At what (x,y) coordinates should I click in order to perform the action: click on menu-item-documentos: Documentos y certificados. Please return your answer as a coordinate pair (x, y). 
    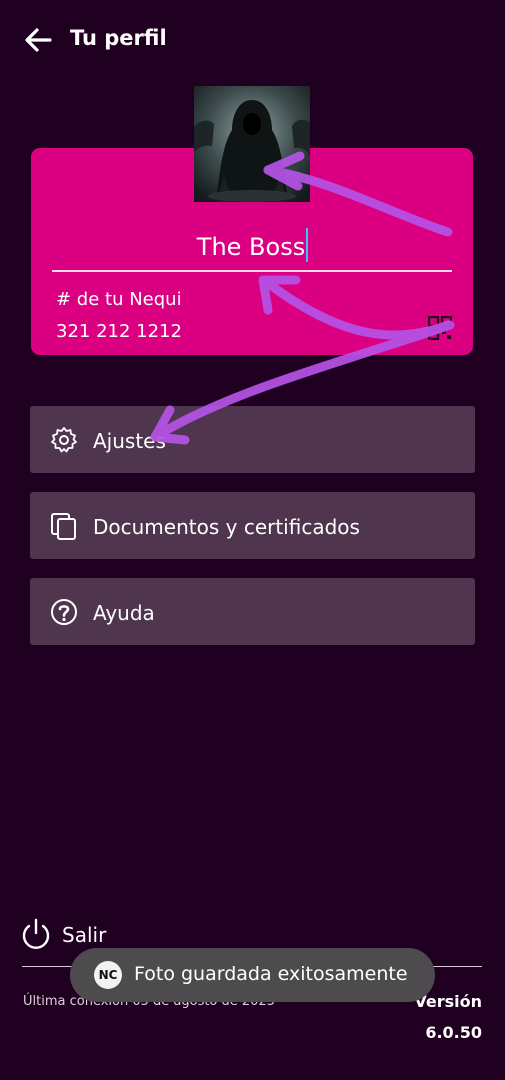
    Looking at the image, I should click on (252, 525).